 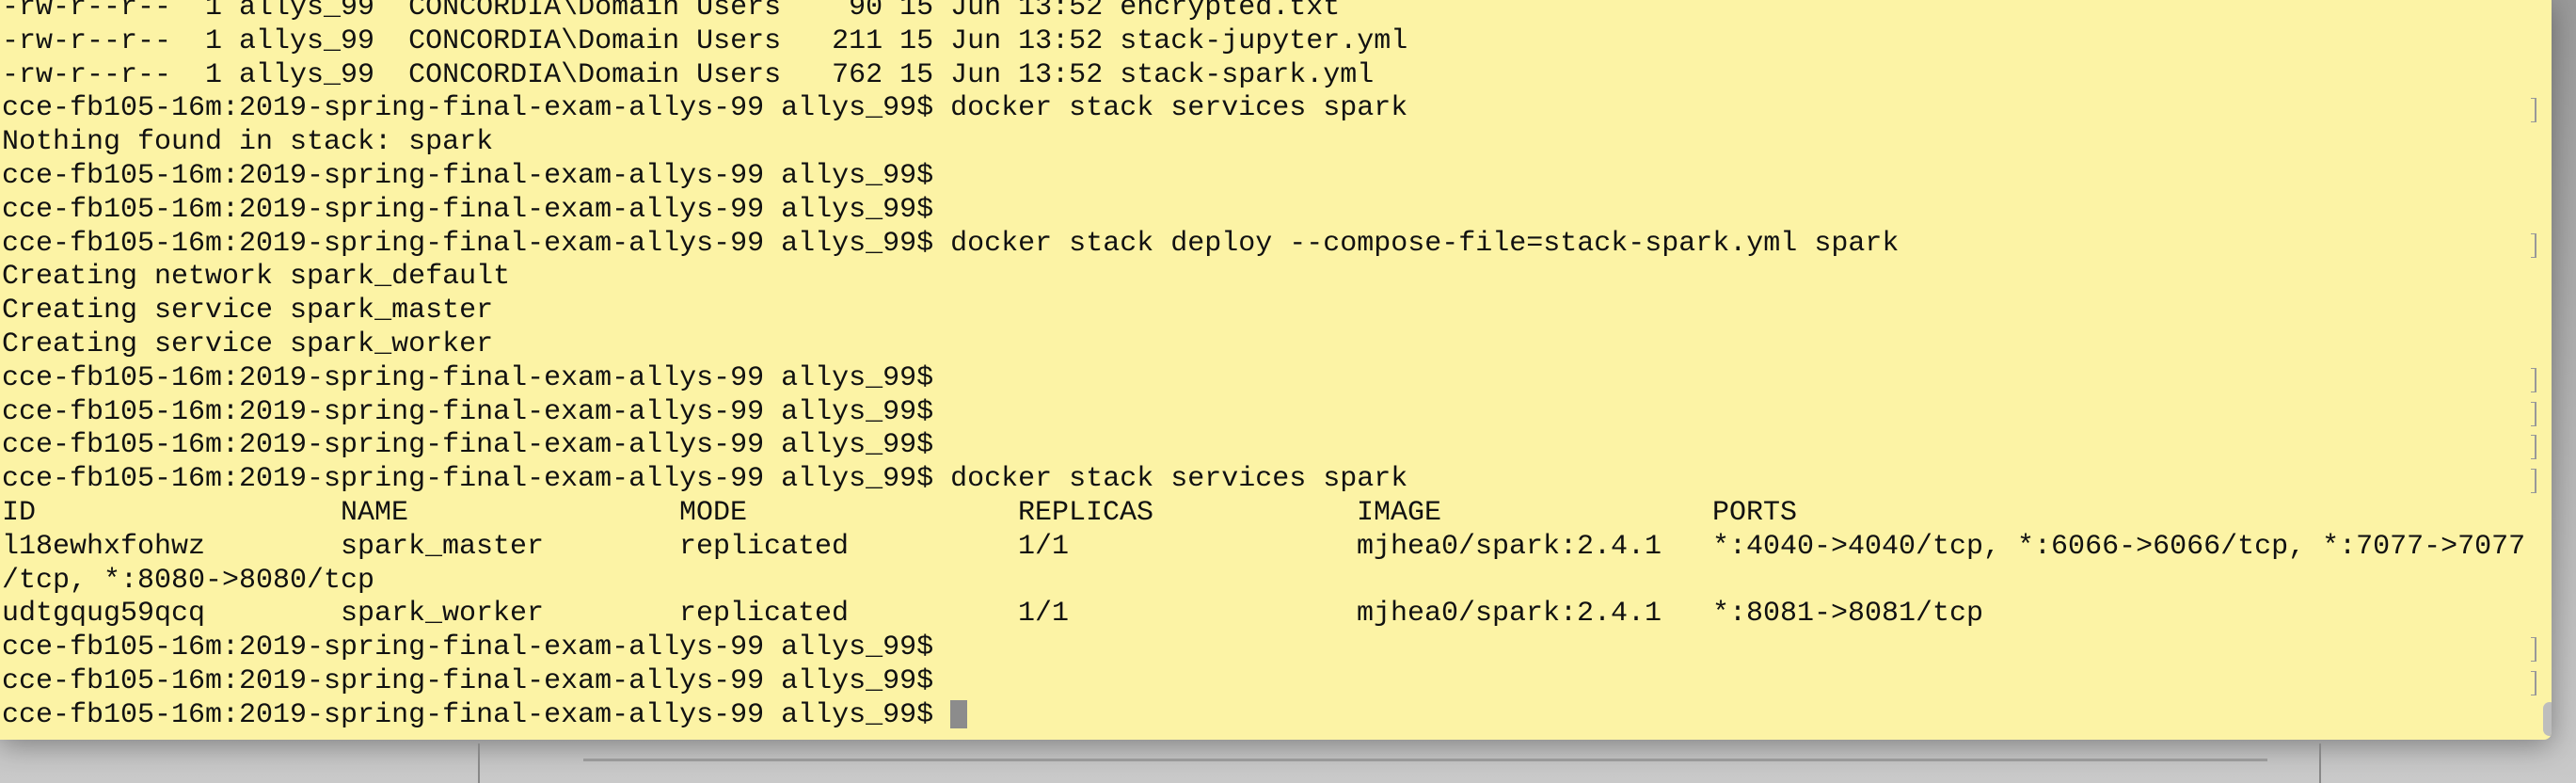 I want to click on terminal-line: Creating service spark_worker, so click(x=248, y=344).